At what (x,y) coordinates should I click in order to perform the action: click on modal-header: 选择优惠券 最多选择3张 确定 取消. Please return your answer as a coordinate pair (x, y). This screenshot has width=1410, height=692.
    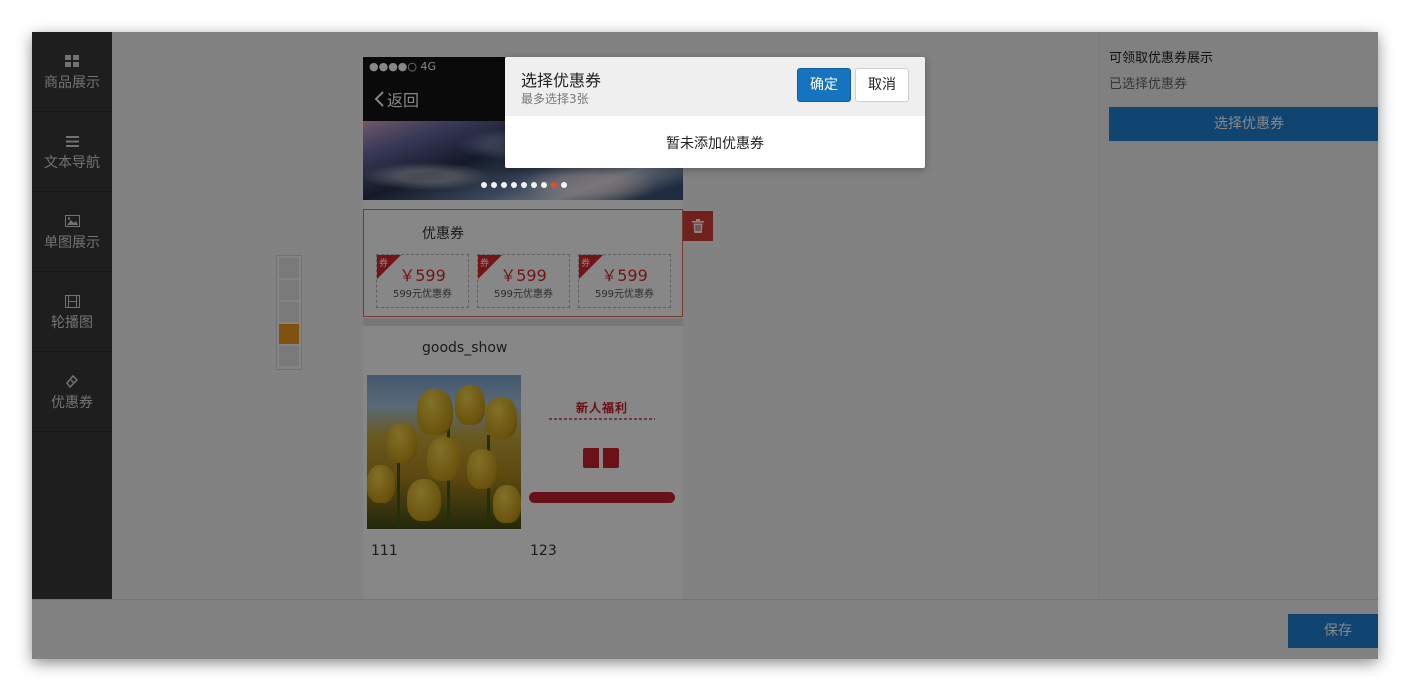
    Looking at the image, I should click on (715, 86).